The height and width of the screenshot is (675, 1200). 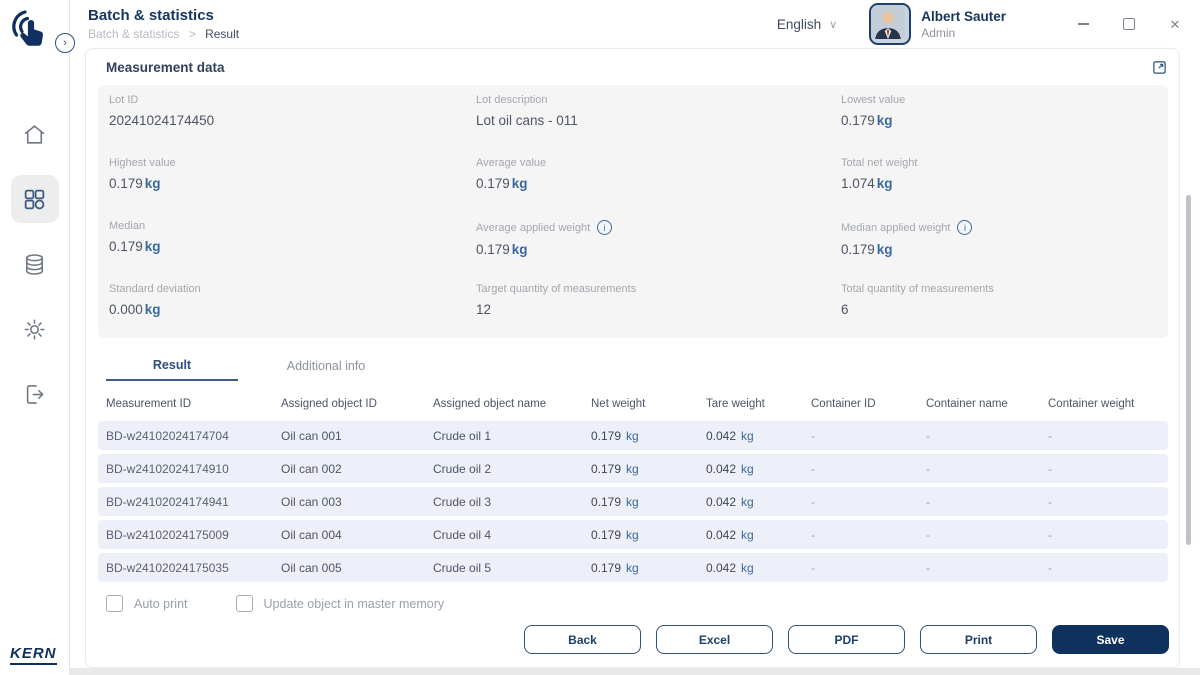 What do you see at coordinates (963, 17) in the screenshot?
I see `user-name: Albert Sauter` at bounding box center [963, 17].